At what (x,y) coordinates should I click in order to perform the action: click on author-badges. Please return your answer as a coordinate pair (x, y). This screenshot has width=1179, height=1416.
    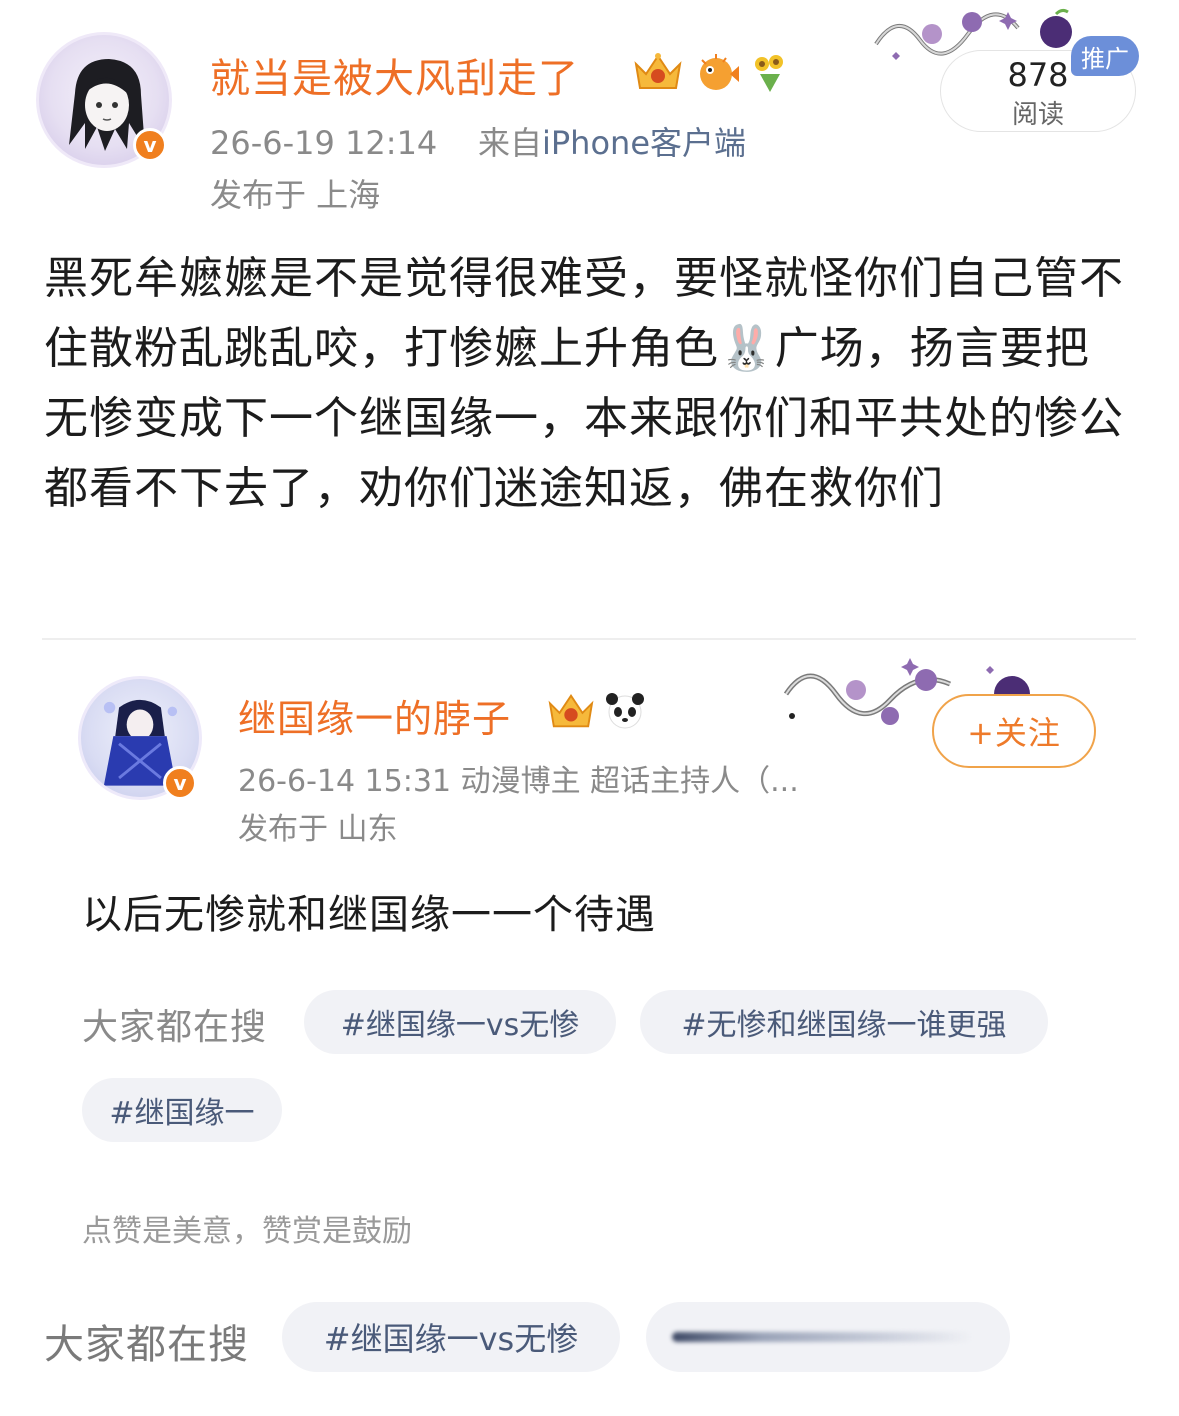
    Looking at the image, I should click on (711, 72).